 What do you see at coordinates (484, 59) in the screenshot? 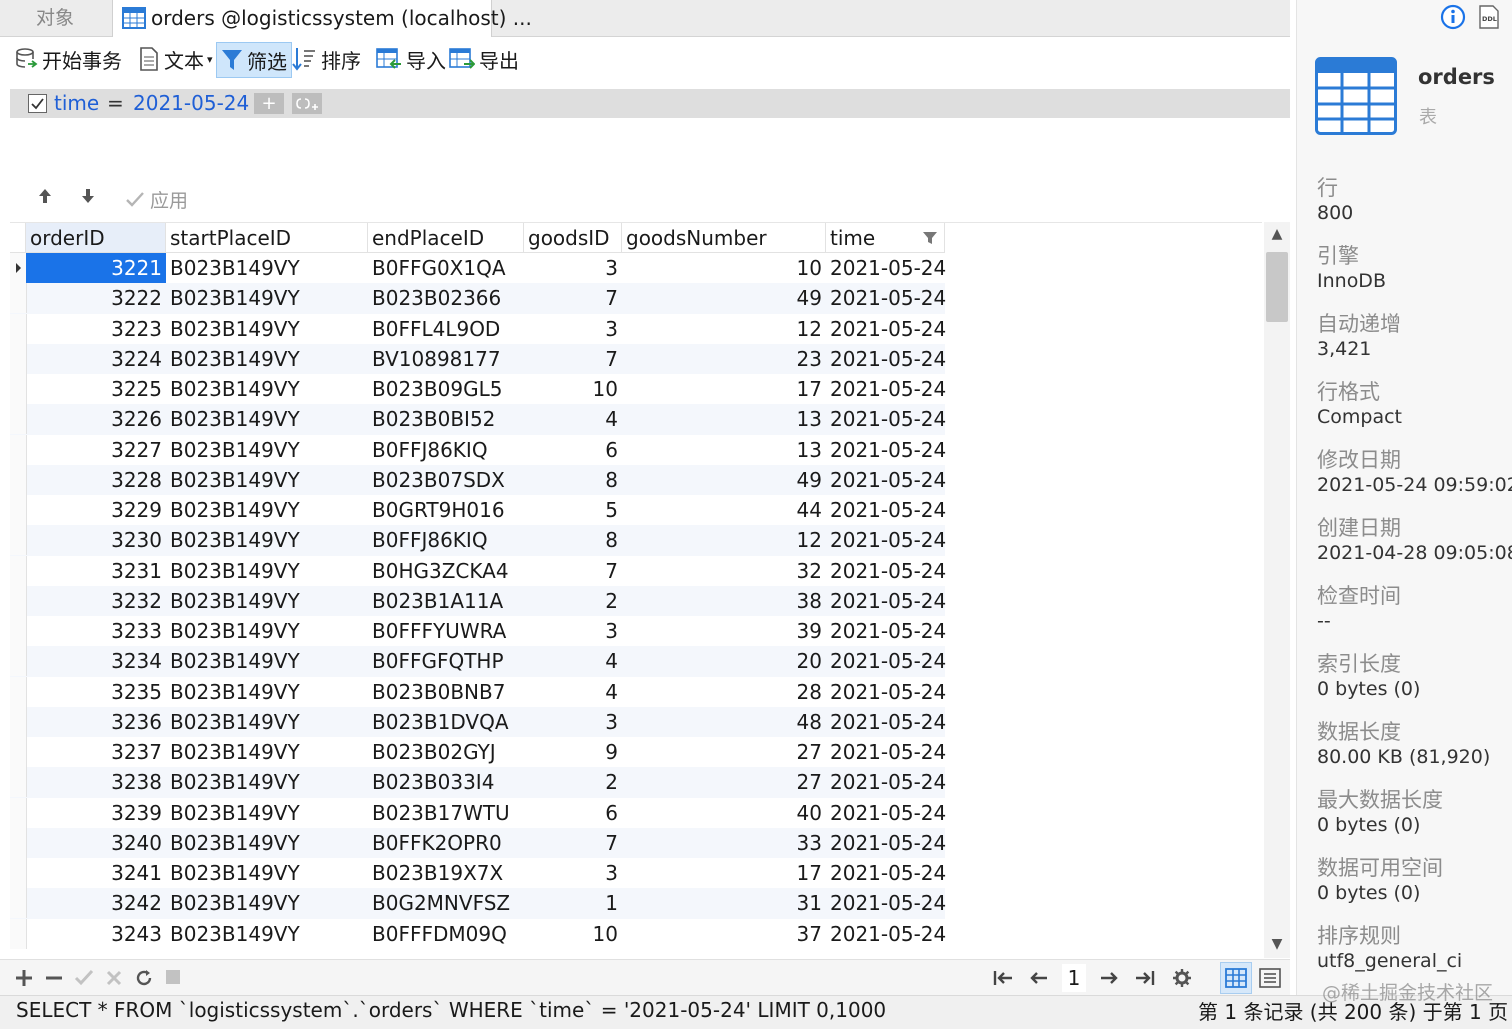
I see `export-button: 导出` at bounding box center [484, 59].